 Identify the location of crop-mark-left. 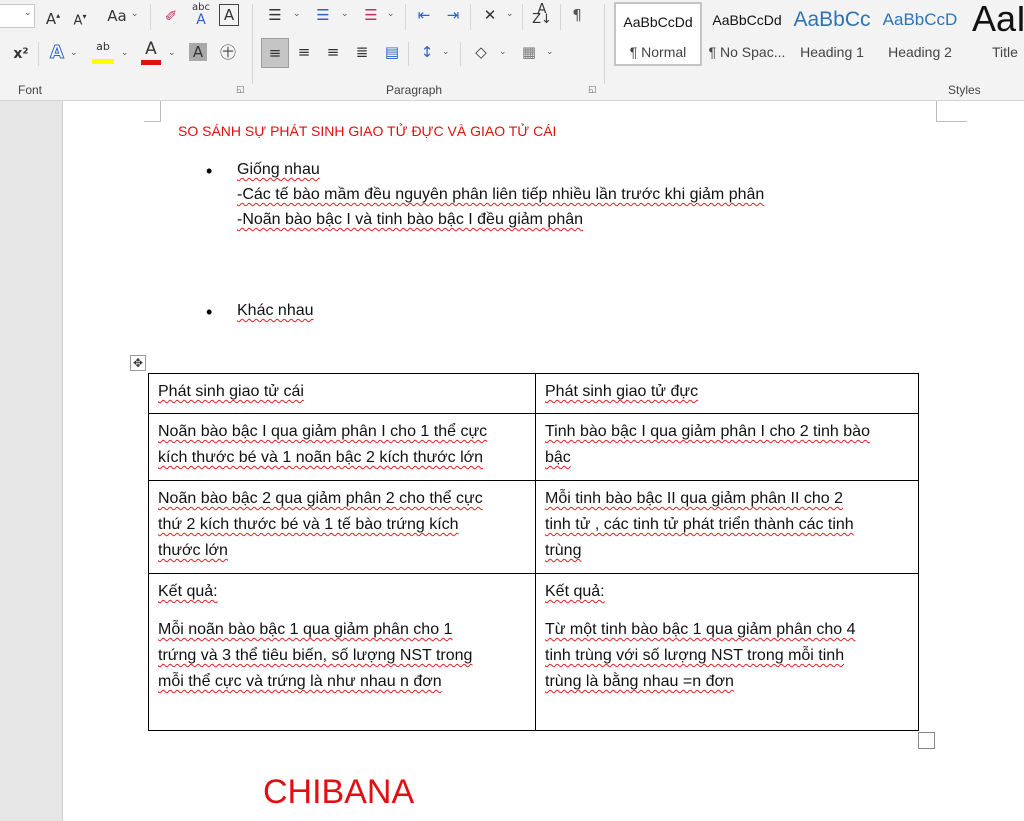
(152, 111).